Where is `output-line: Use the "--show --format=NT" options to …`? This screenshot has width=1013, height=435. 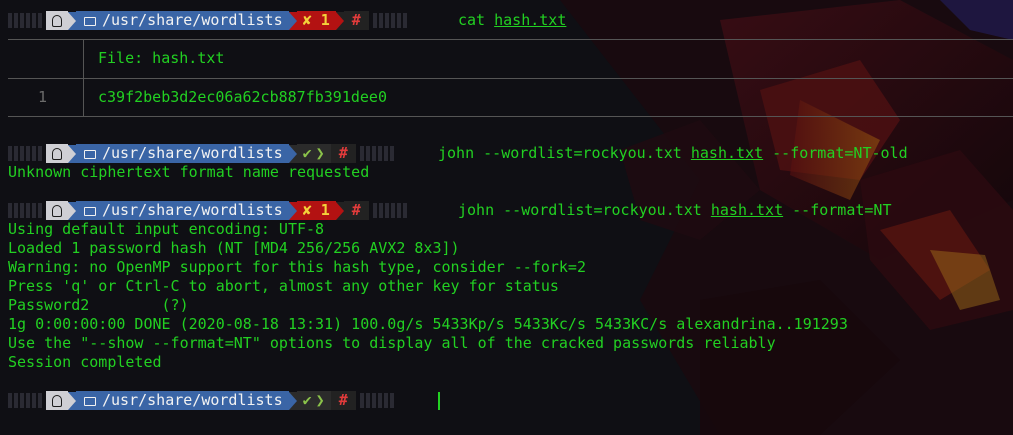
output-line: Use the "--show --format=NT" options to … is located at coordinates (392, 343).